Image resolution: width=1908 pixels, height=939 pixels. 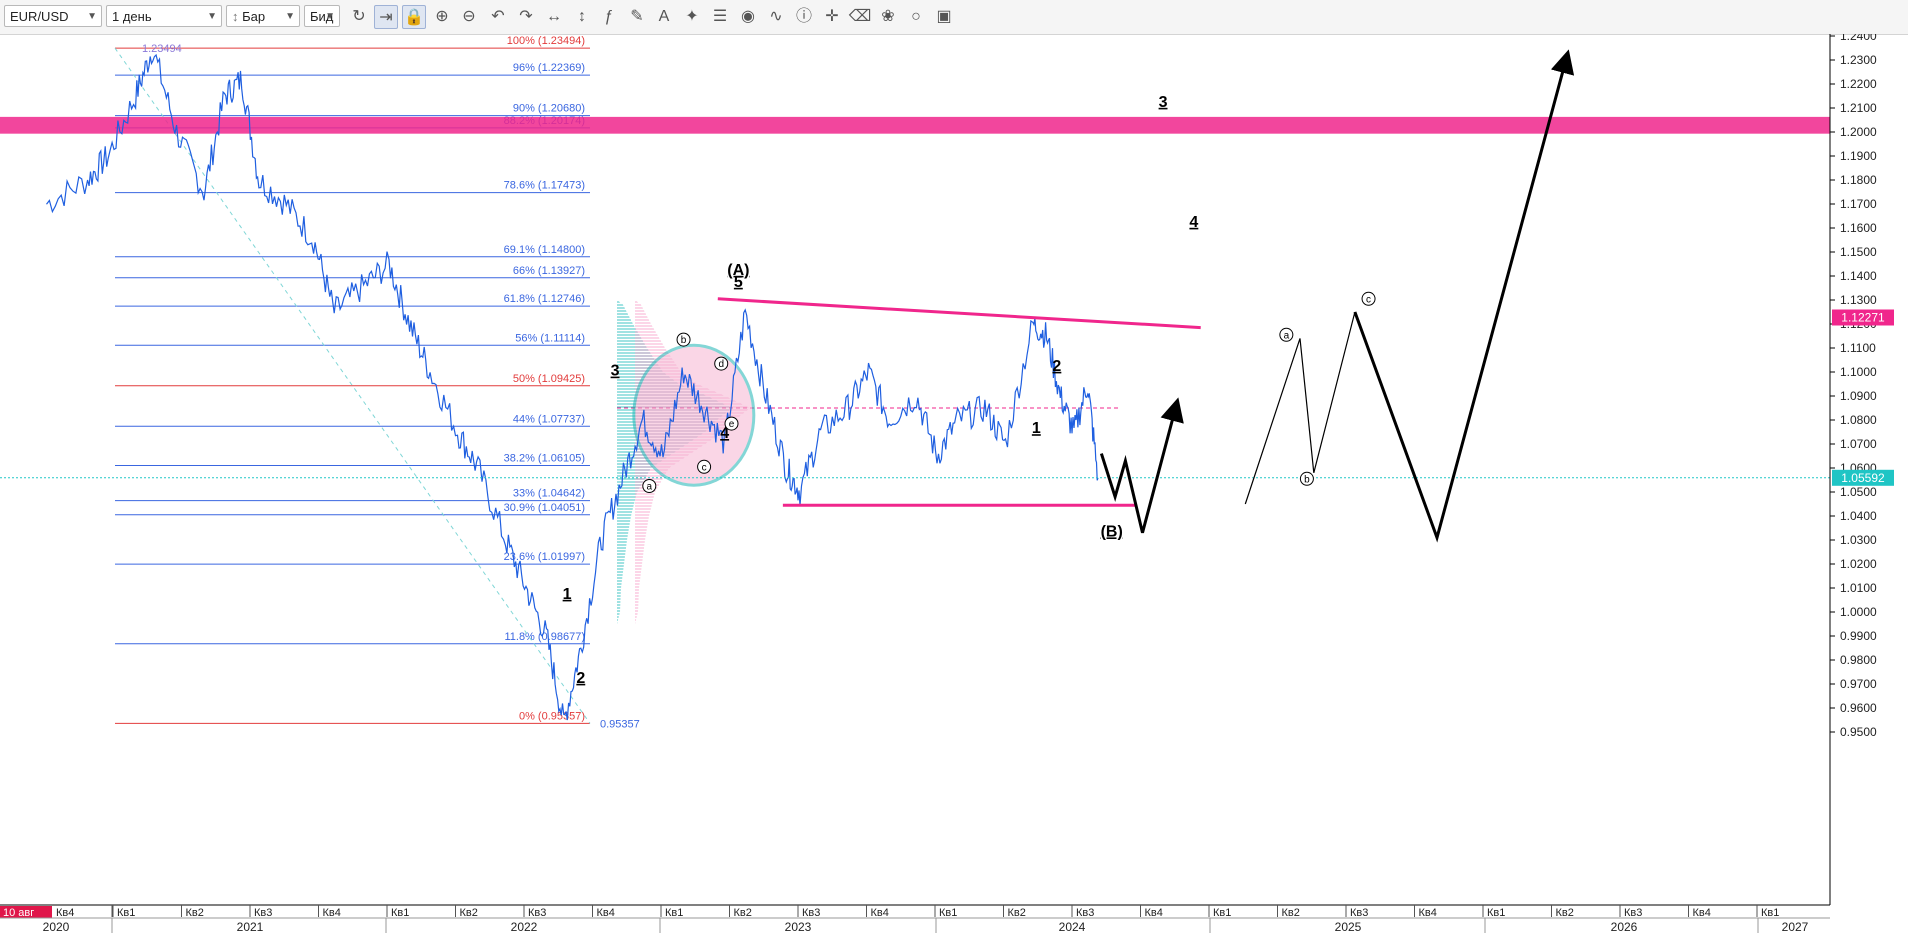 I want to click on price-tick-label: 1.0900, so click(x=1858, y=396).